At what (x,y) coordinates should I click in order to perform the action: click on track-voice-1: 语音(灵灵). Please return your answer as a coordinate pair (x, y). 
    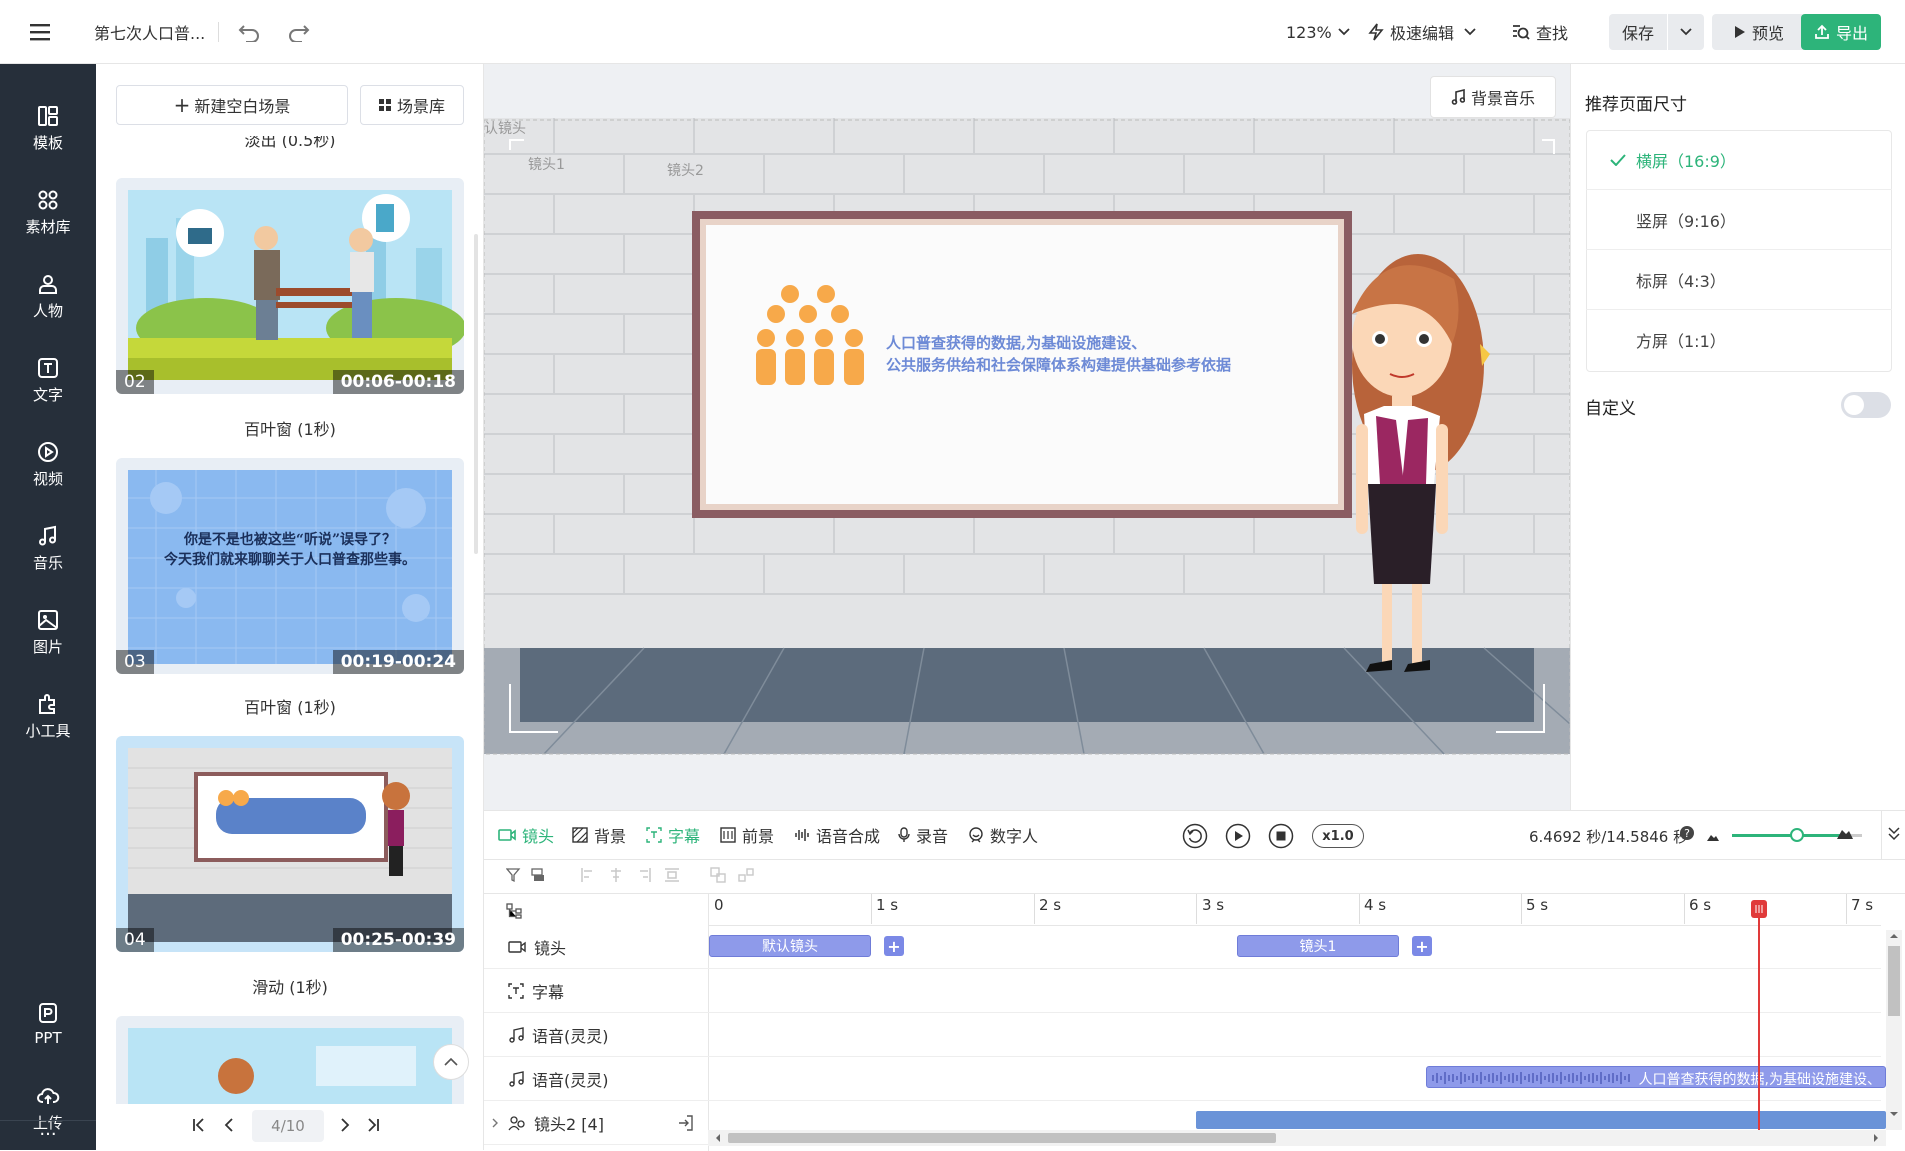
    Looking at the image, I should click on (596, 1035).